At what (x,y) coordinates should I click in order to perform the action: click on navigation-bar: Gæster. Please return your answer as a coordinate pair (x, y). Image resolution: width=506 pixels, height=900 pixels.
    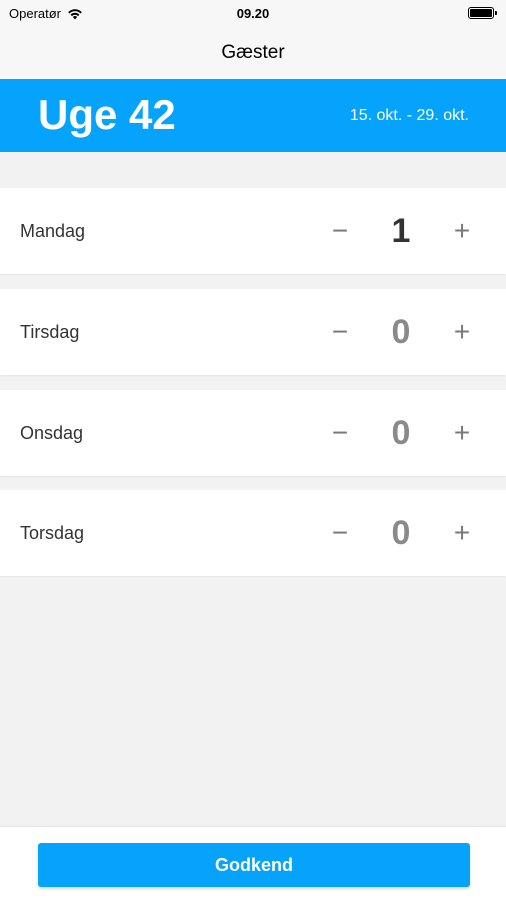
    Looking at the image, I should click on (253, 52).